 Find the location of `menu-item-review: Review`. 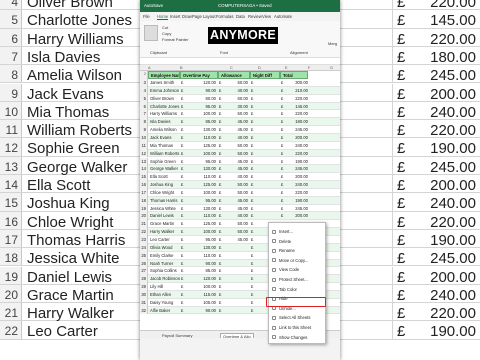

menu-item-review: Review is located at coordinates (255, 16).